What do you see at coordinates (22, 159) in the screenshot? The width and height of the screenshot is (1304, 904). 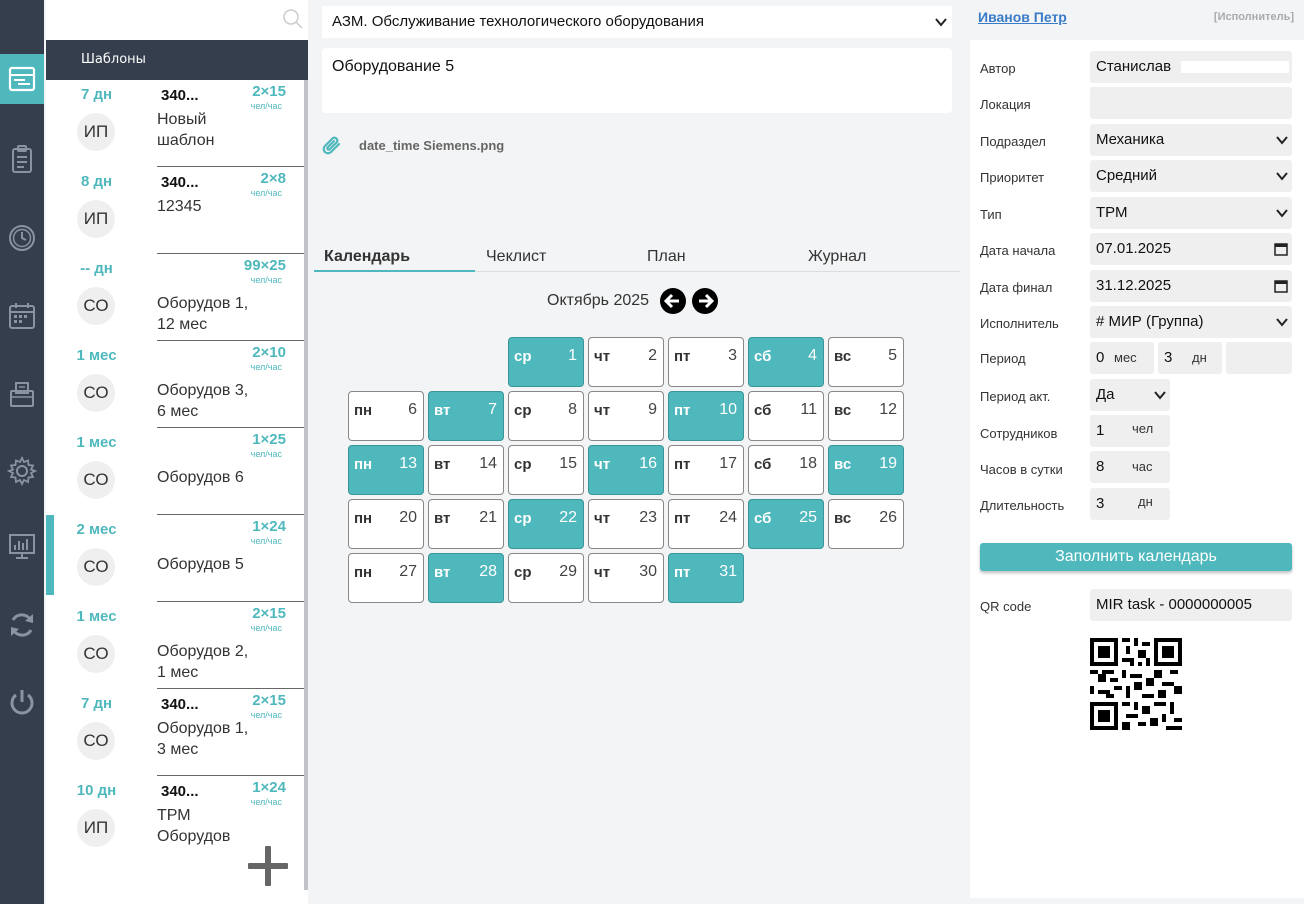 I see `nav-clipboard-icon` at bounding box center [22, 159].